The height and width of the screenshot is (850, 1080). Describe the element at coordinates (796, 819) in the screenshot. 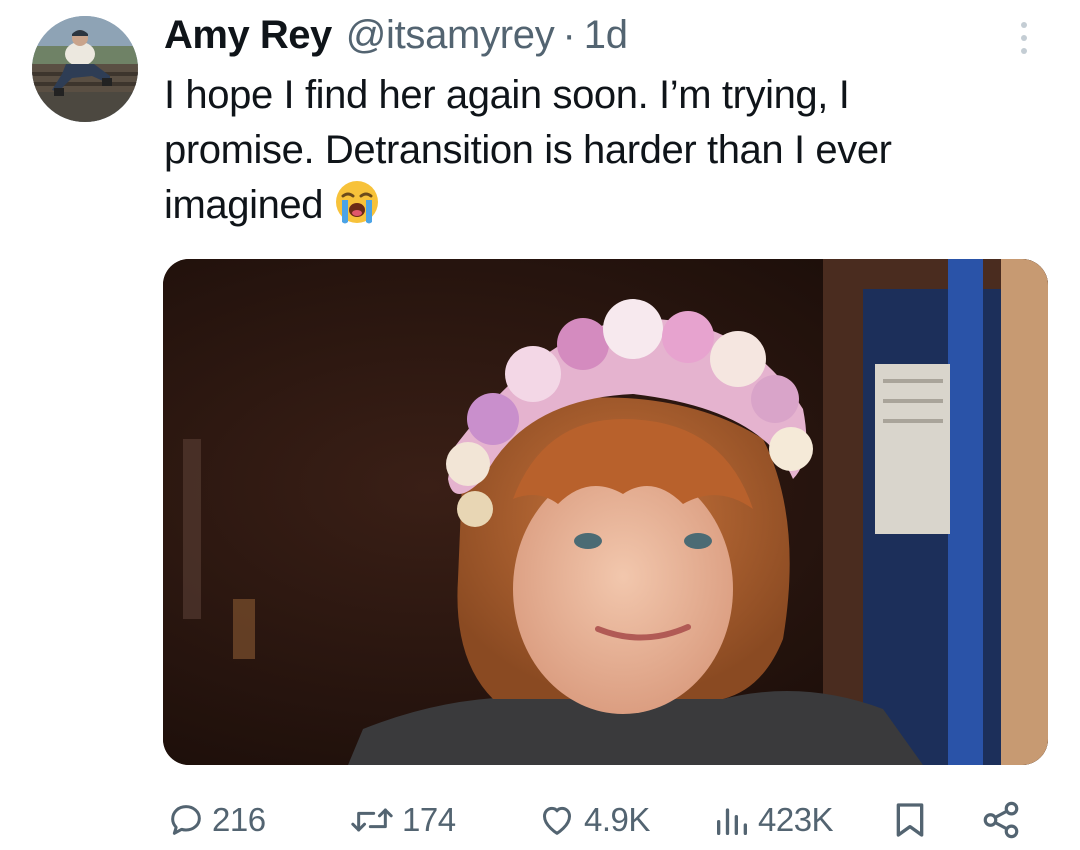

I see `views-count: 423K` at that location.